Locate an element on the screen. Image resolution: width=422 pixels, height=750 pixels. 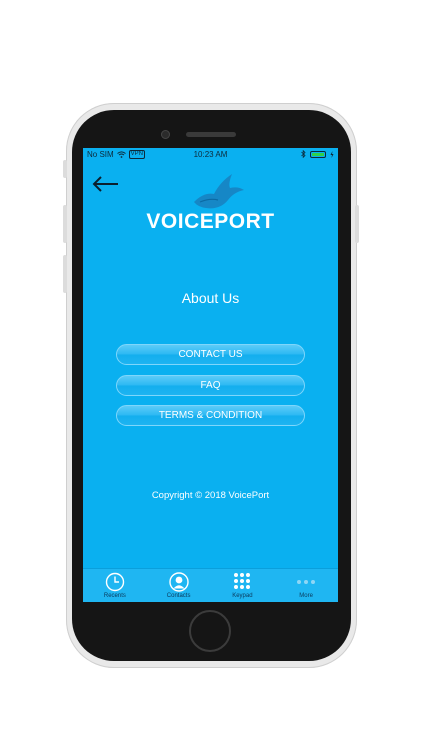
tab-recents: Recents is located at coordinates (115, 585).